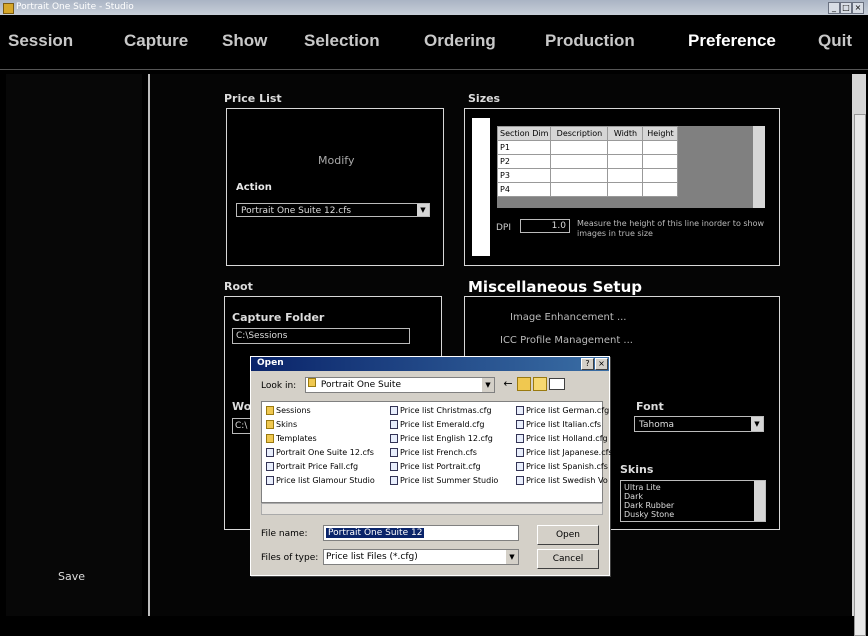 The height and width of the screenshot is (636, 868). I want to click on list-item: Price list Spanish.cfs, so click(562, 466).